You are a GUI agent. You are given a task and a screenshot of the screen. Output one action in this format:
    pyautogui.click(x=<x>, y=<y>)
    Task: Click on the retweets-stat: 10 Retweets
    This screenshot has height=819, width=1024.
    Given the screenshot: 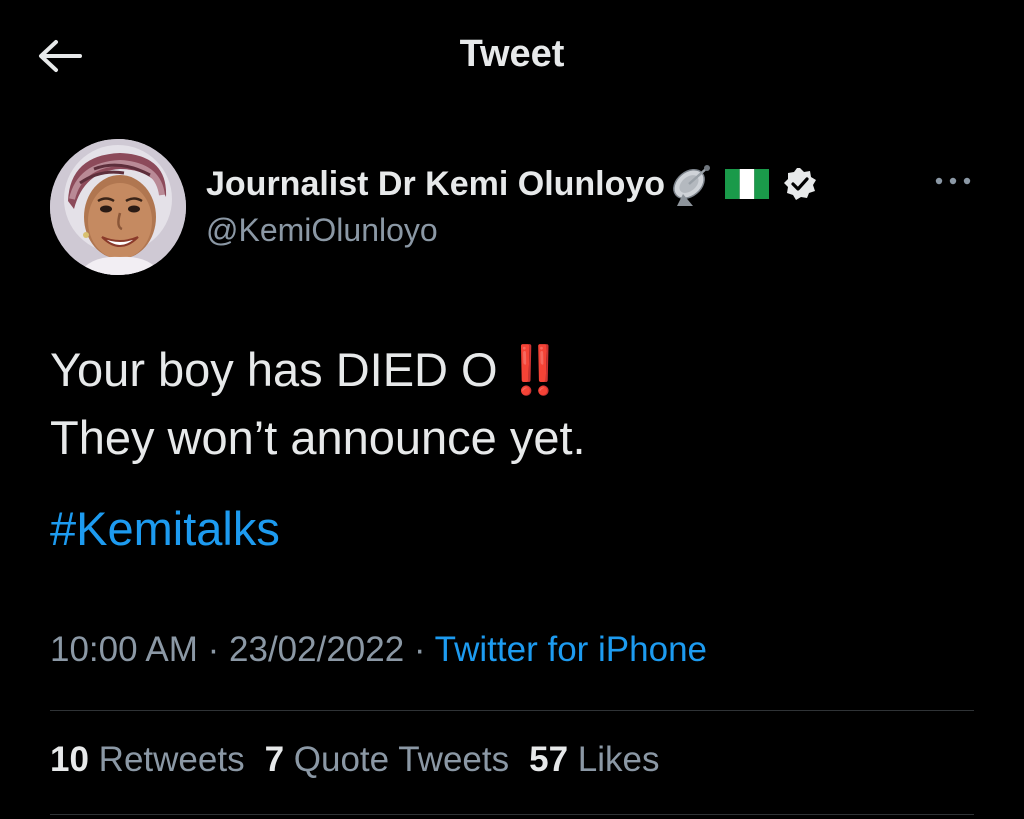 What is the action you would take?
    pyautogui.click(x=147, y=760)
    